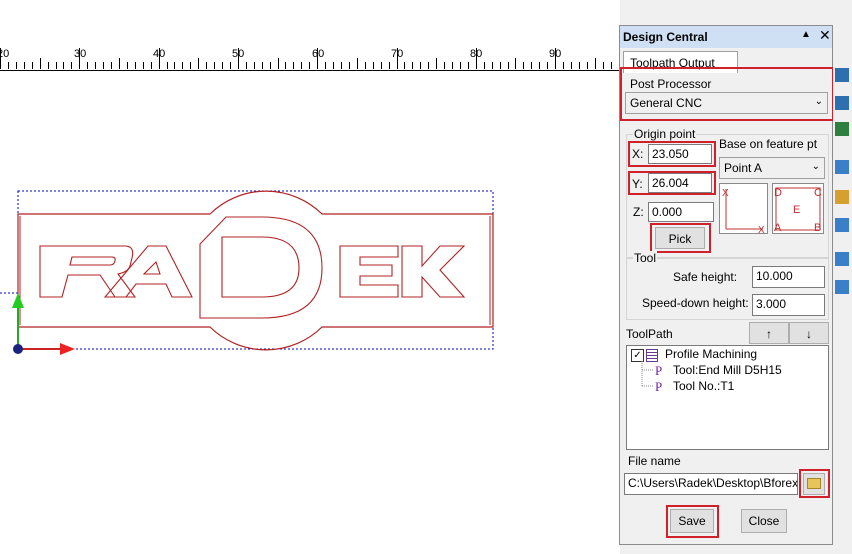 The image size is (852, 554). Describe the element at coordinates (88, 271) in the screenshot. I see `letter-r` at that location.